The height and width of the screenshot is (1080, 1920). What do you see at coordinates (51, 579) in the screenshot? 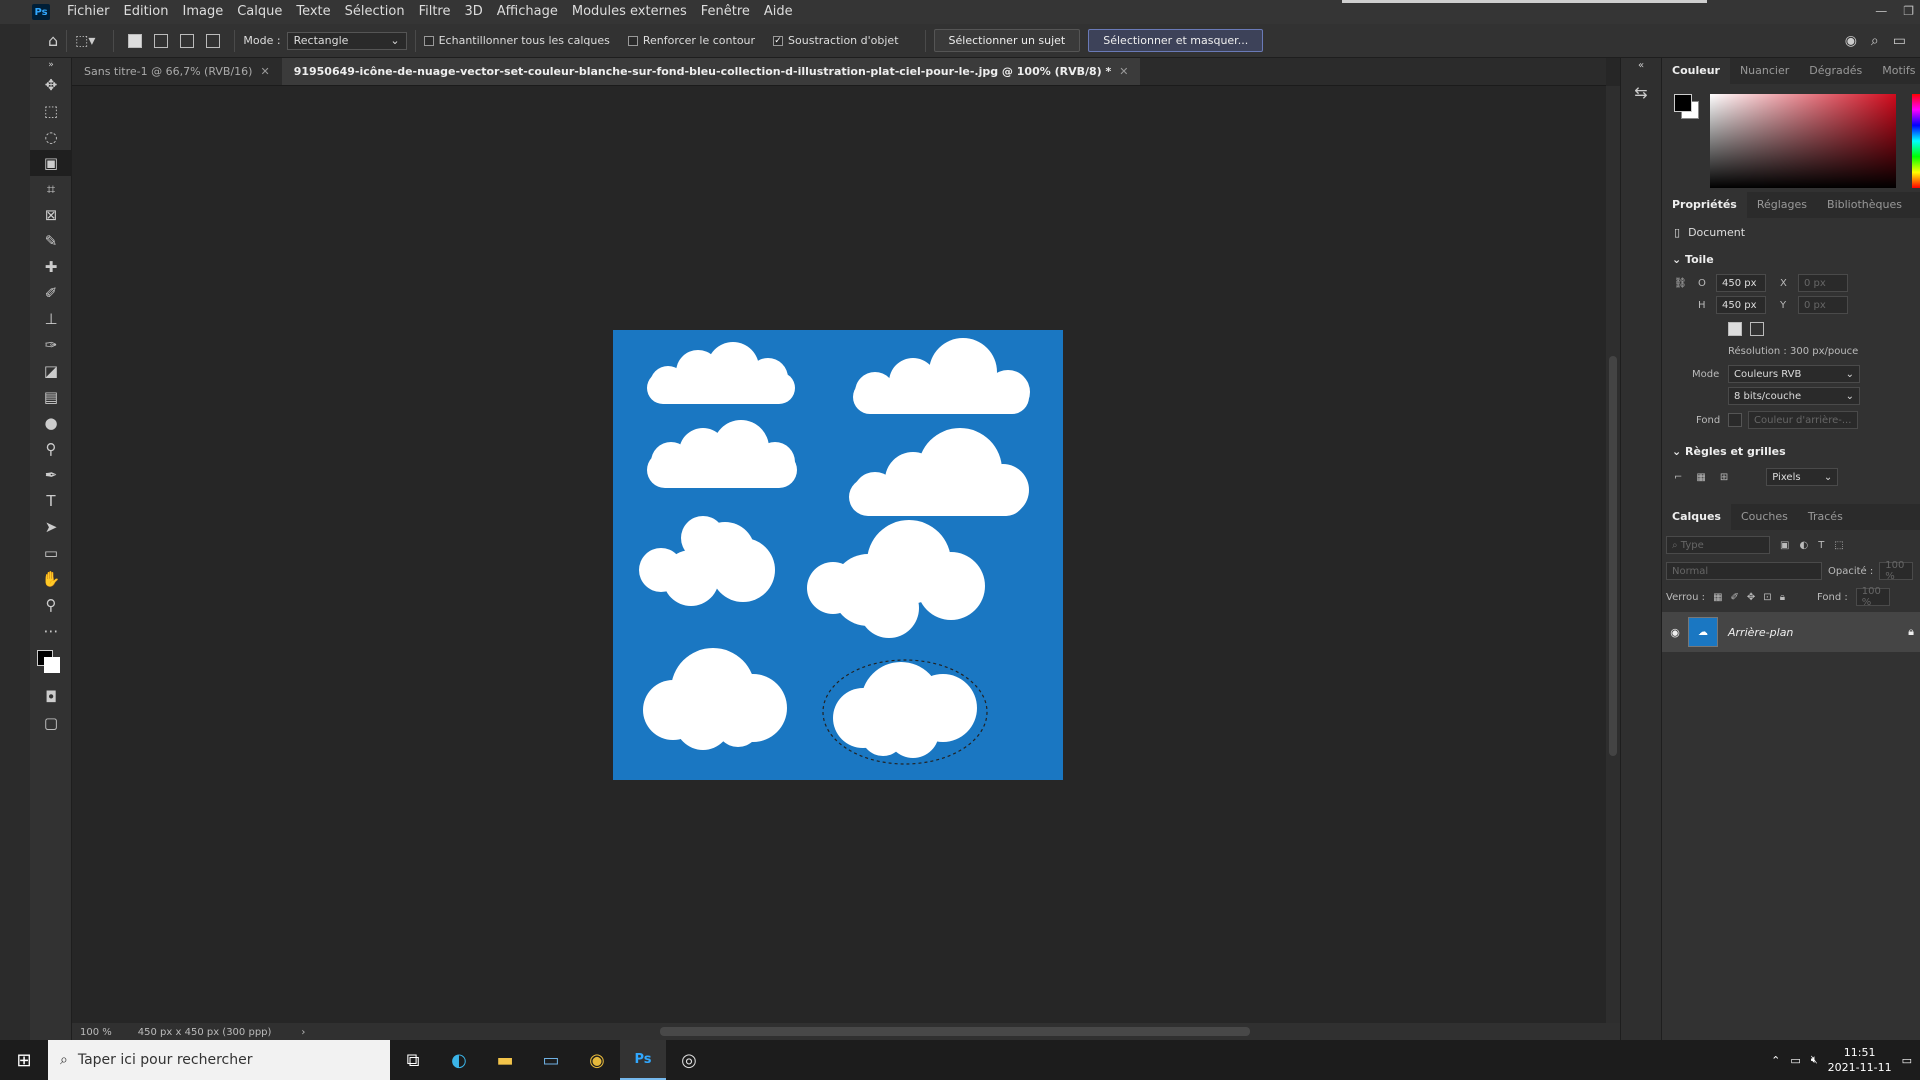
I see `hand-tool-icon: ✋` at bounding box center [51, 579].